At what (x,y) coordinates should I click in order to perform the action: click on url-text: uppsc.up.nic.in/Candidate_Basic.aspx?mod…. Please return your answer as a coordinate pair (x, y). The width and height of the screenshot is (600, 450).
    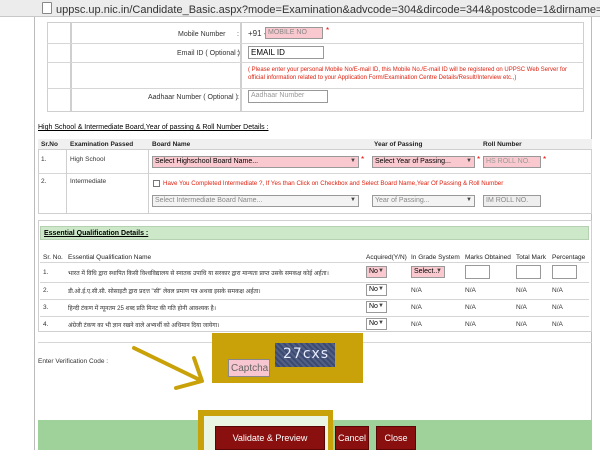
    Looking at the image, I should click on (328, 9).